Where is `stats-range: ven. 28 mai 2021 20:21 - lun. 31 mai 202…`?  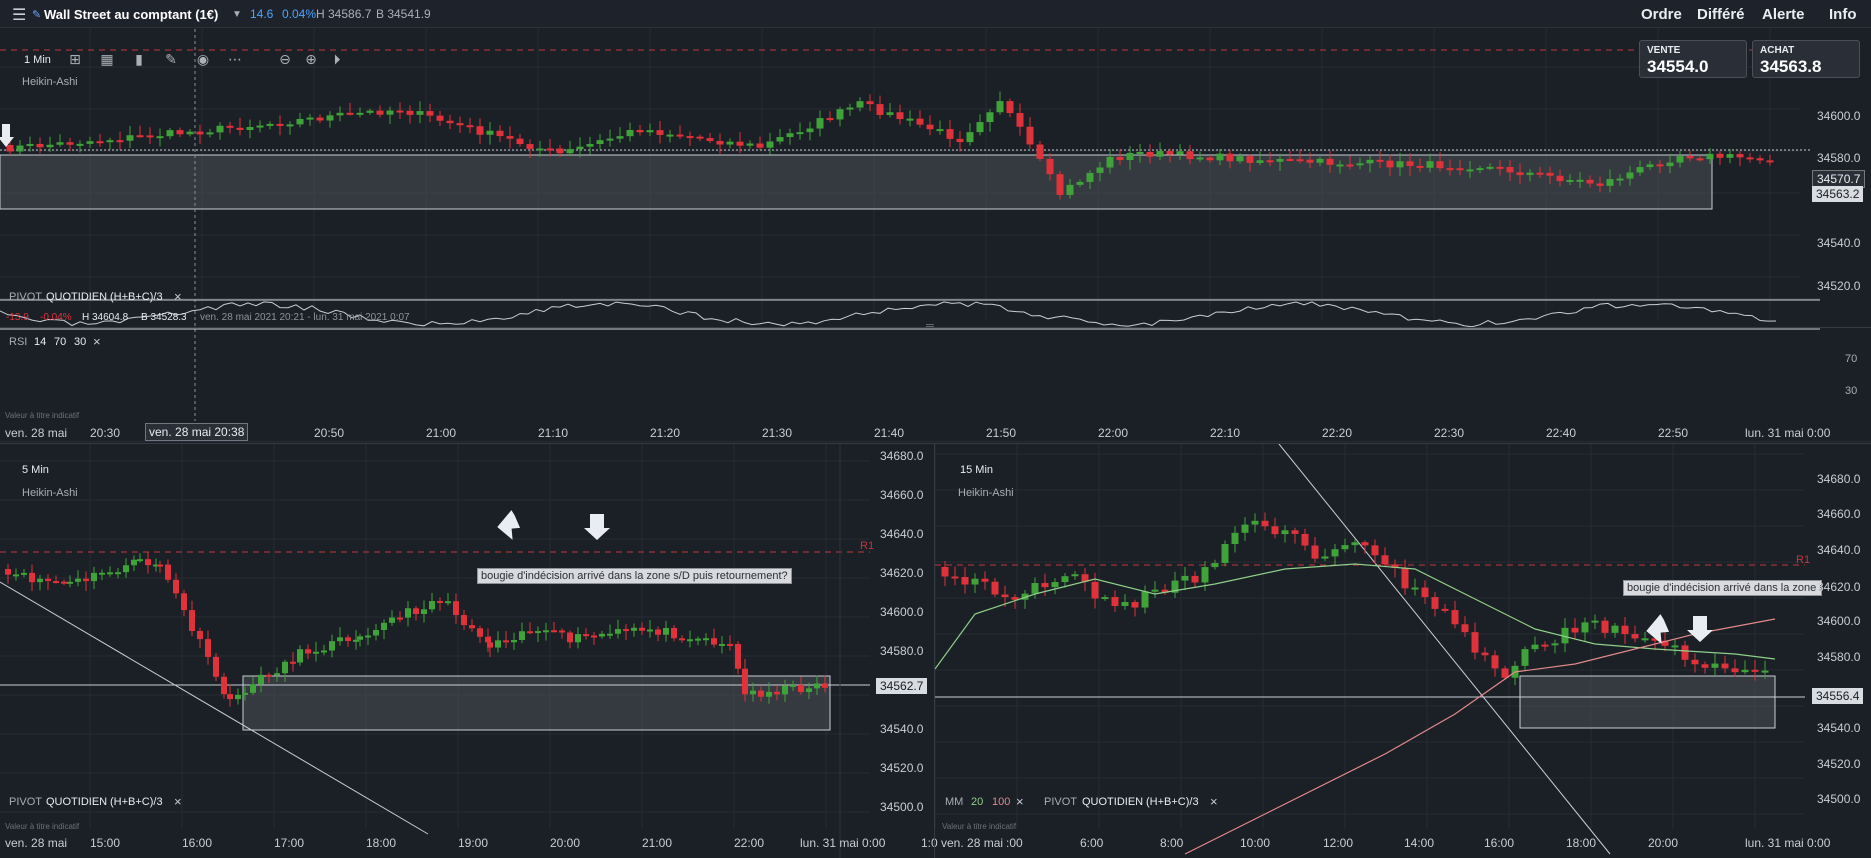 stats-range: ven. 28 mai 2021 20:21 - lun. 31 mai 202… is located at coordinates (305, 317).